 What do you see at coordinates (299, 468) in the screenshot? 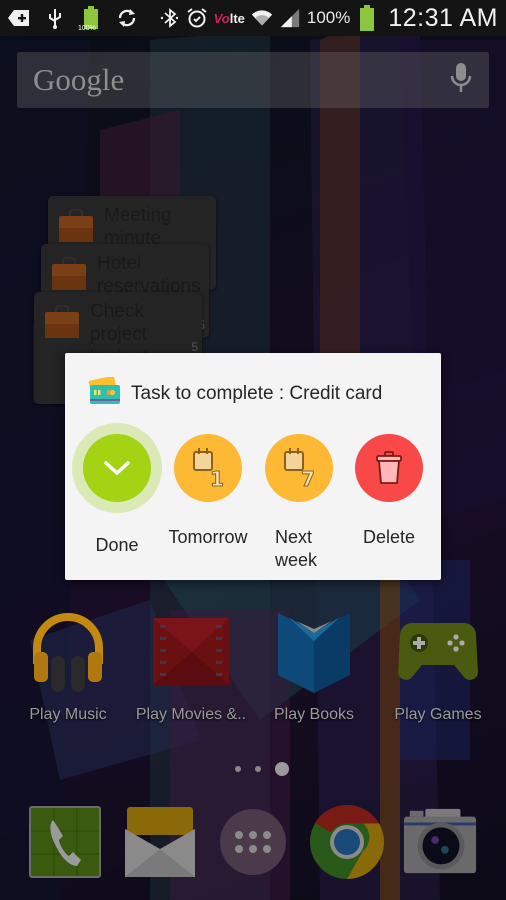
I see `calendar-plus-7-icon: 7` at bounding box center [299, 468].